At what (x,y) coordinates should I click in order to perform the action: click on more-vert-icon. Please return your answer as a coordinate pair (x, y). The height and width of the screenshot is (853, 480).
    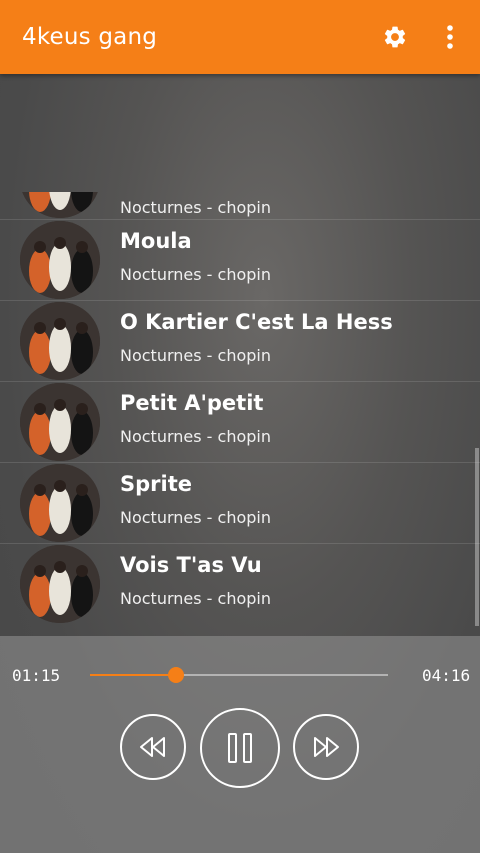
    Looking at the image, I should click on (450, 37).